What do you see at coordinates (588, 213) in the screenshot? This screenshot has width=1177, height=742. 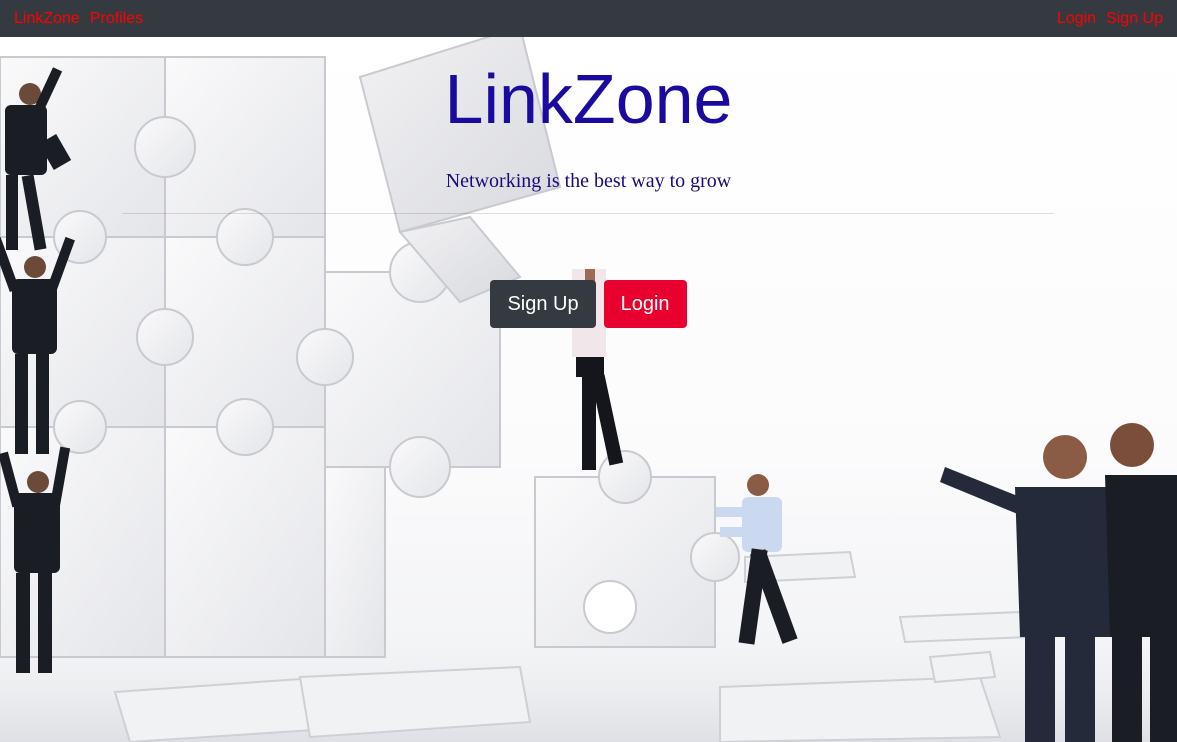 I see `divider` at bounding box center [588, 213].